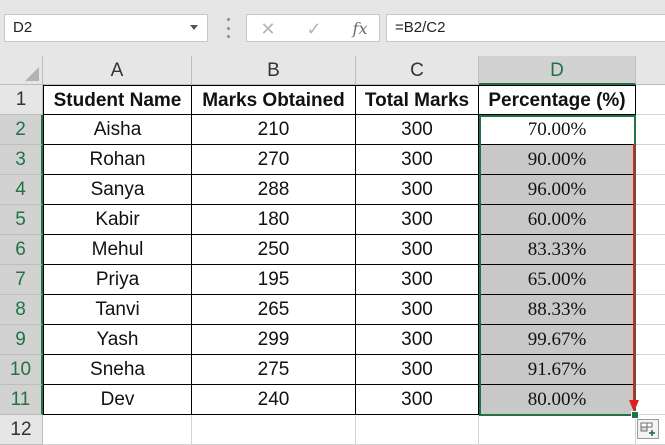 Image resolution: width=665 pixels, height=445 pixels. I want to click on chevron-down-icon, so click(194, 27).